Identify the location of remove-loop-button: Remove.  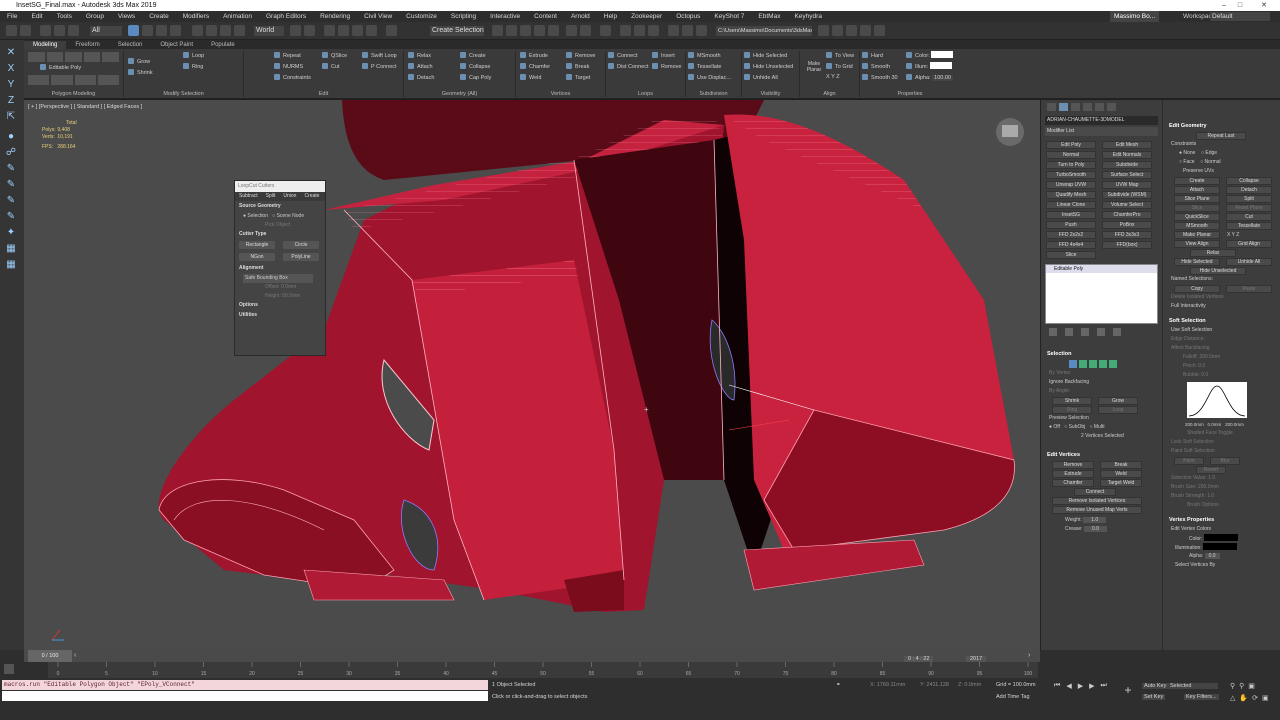
(666, 67).